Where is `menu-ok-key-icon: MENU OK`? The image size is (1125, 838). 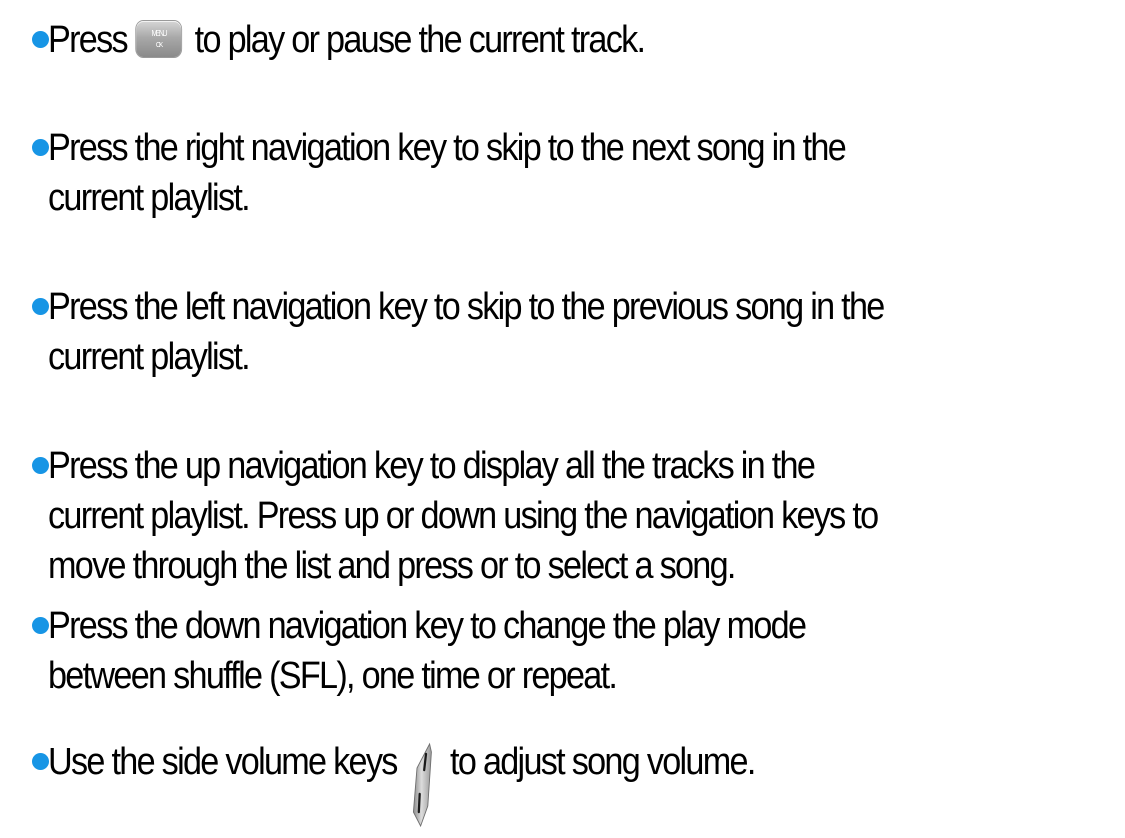 menu-ok-key-icon: MENU OK is located at coordinates (159, 38).